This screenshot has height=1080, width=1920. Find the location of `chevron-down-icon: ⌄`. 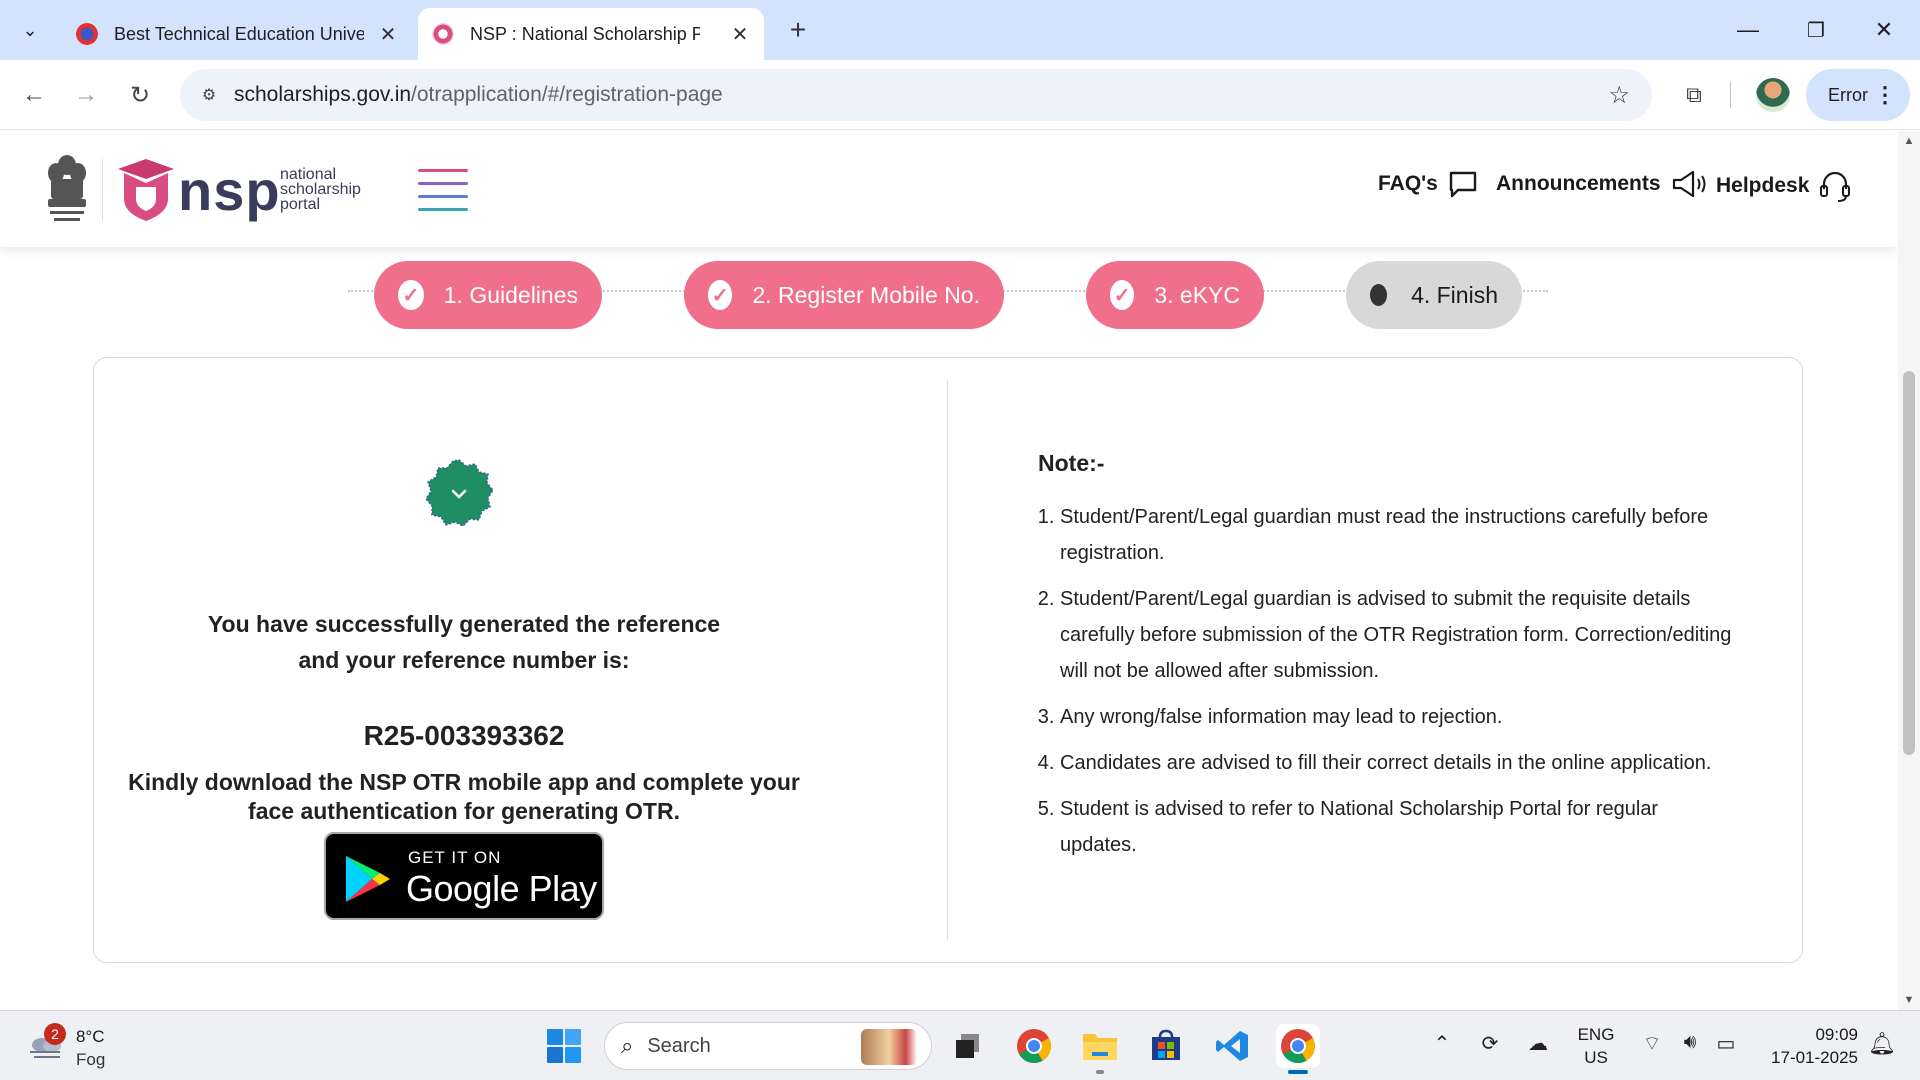

chevron-down-icon: ⌄ is located at coordinates (30, 29).